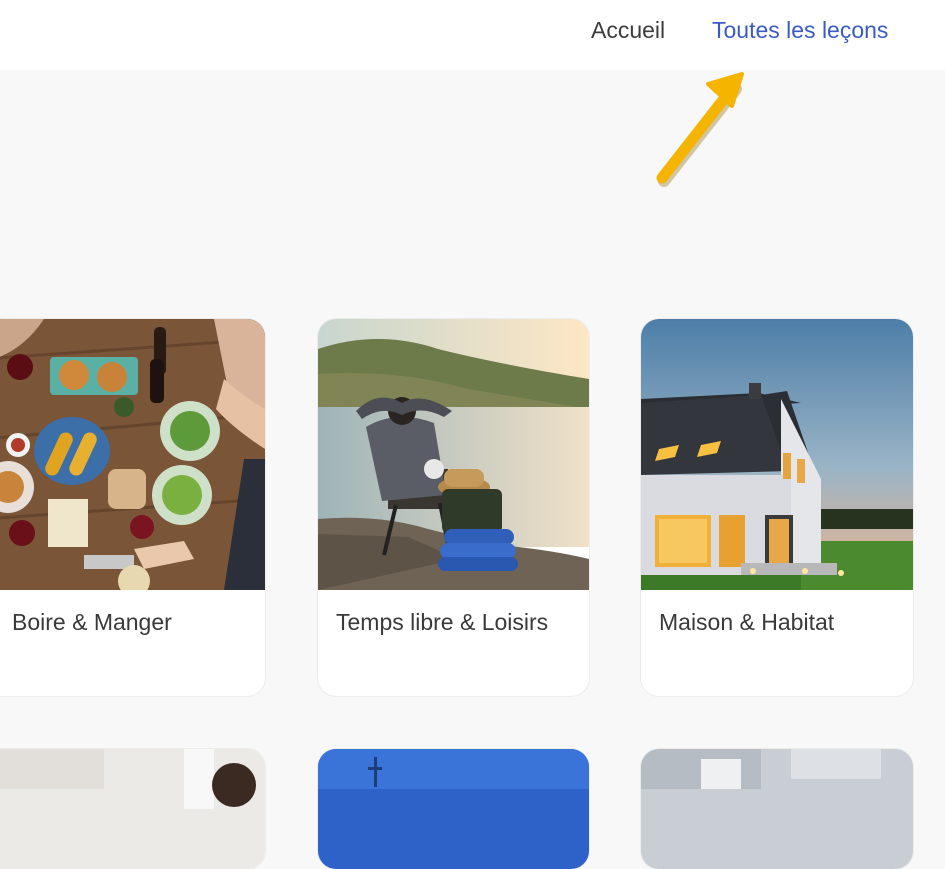 The height and width of the screenshot is (869, 945). What do you see at coordinates (132, 454) in the screenshot?
I see `card-image-food-table` at bounding box center [132, 454].